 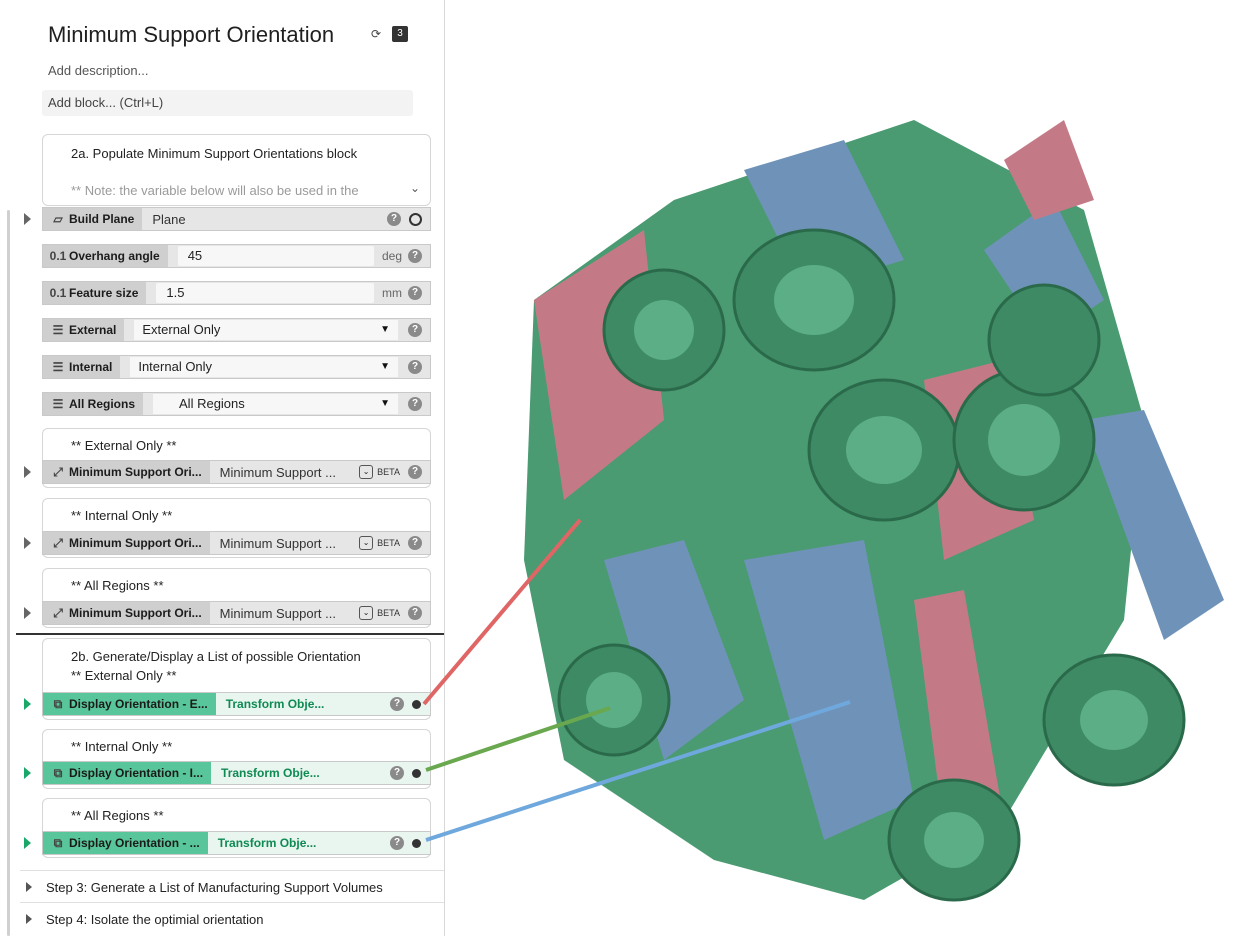 I want to click on external-connector-line, so click(x=502, y=612).